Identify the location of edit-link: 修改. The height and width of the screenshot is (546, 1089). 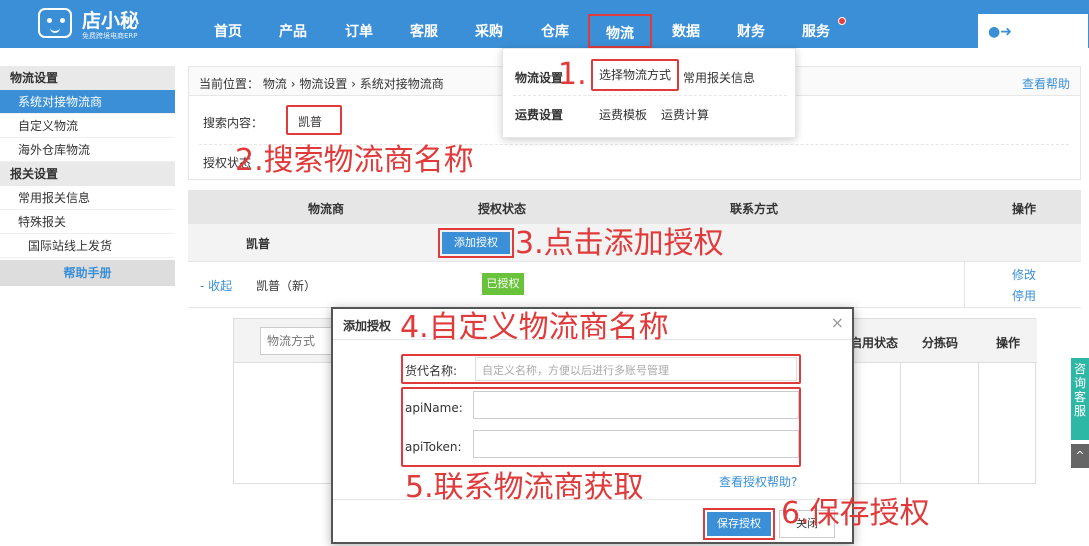
(1024, 274).